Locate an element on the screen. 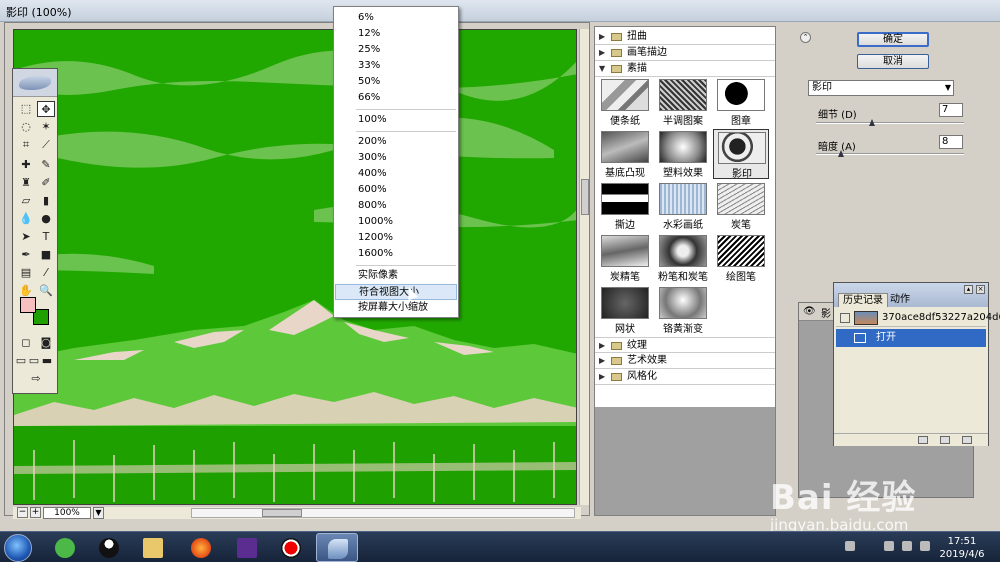 The height and width of the screenshot is (562, 1000). ok-button: 确定 is located at coordinates (893, 39).